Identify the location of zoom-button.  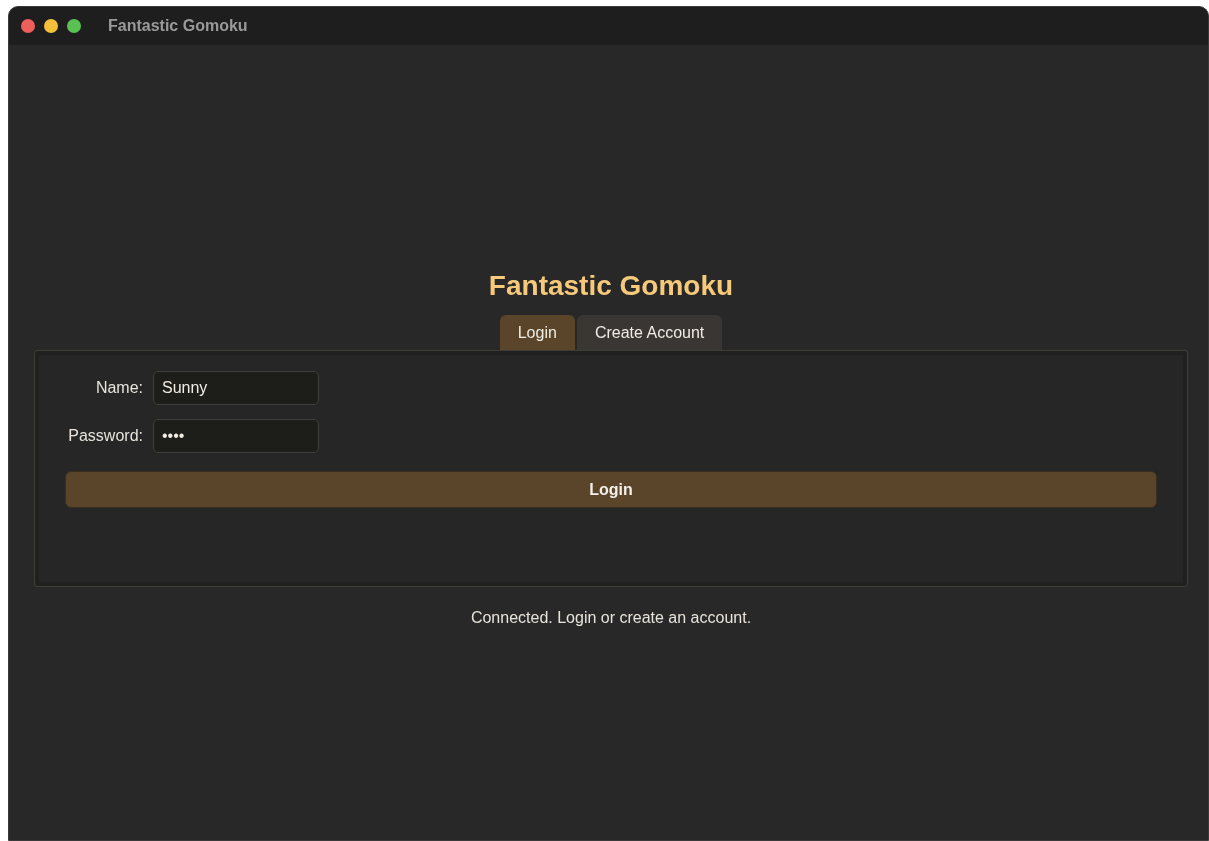
(74, 26).